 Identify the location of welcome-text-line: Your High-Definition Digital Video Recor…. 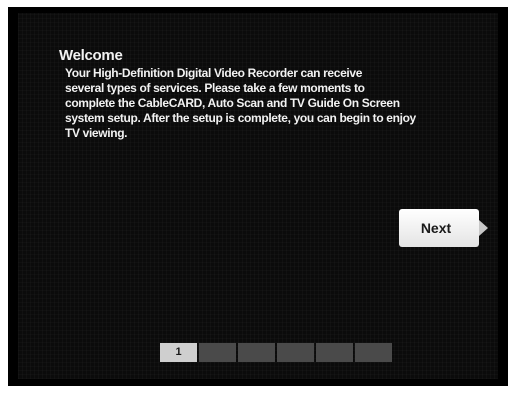
(214, 73).